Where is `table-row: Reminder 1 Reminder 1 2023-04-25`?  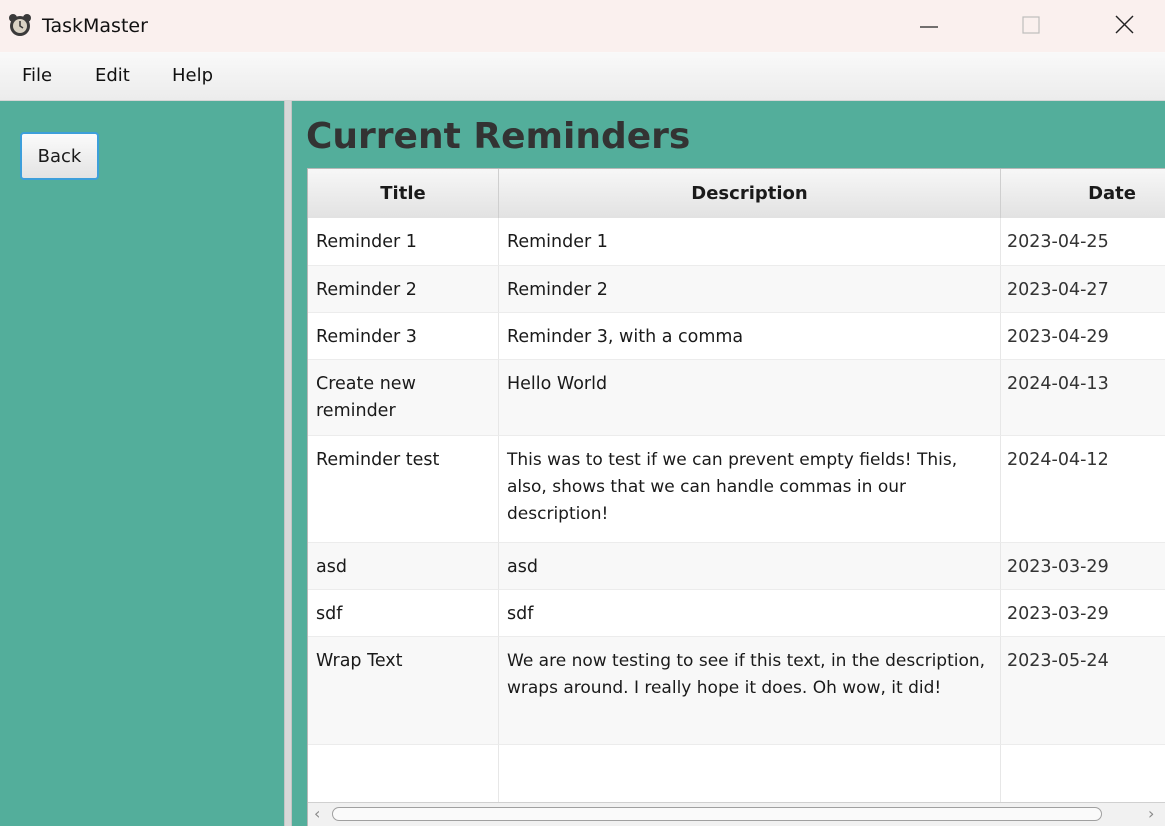 table-row: Reminder 1 Reminder 1 2023-04-25 is located at coordinates (736, 242).